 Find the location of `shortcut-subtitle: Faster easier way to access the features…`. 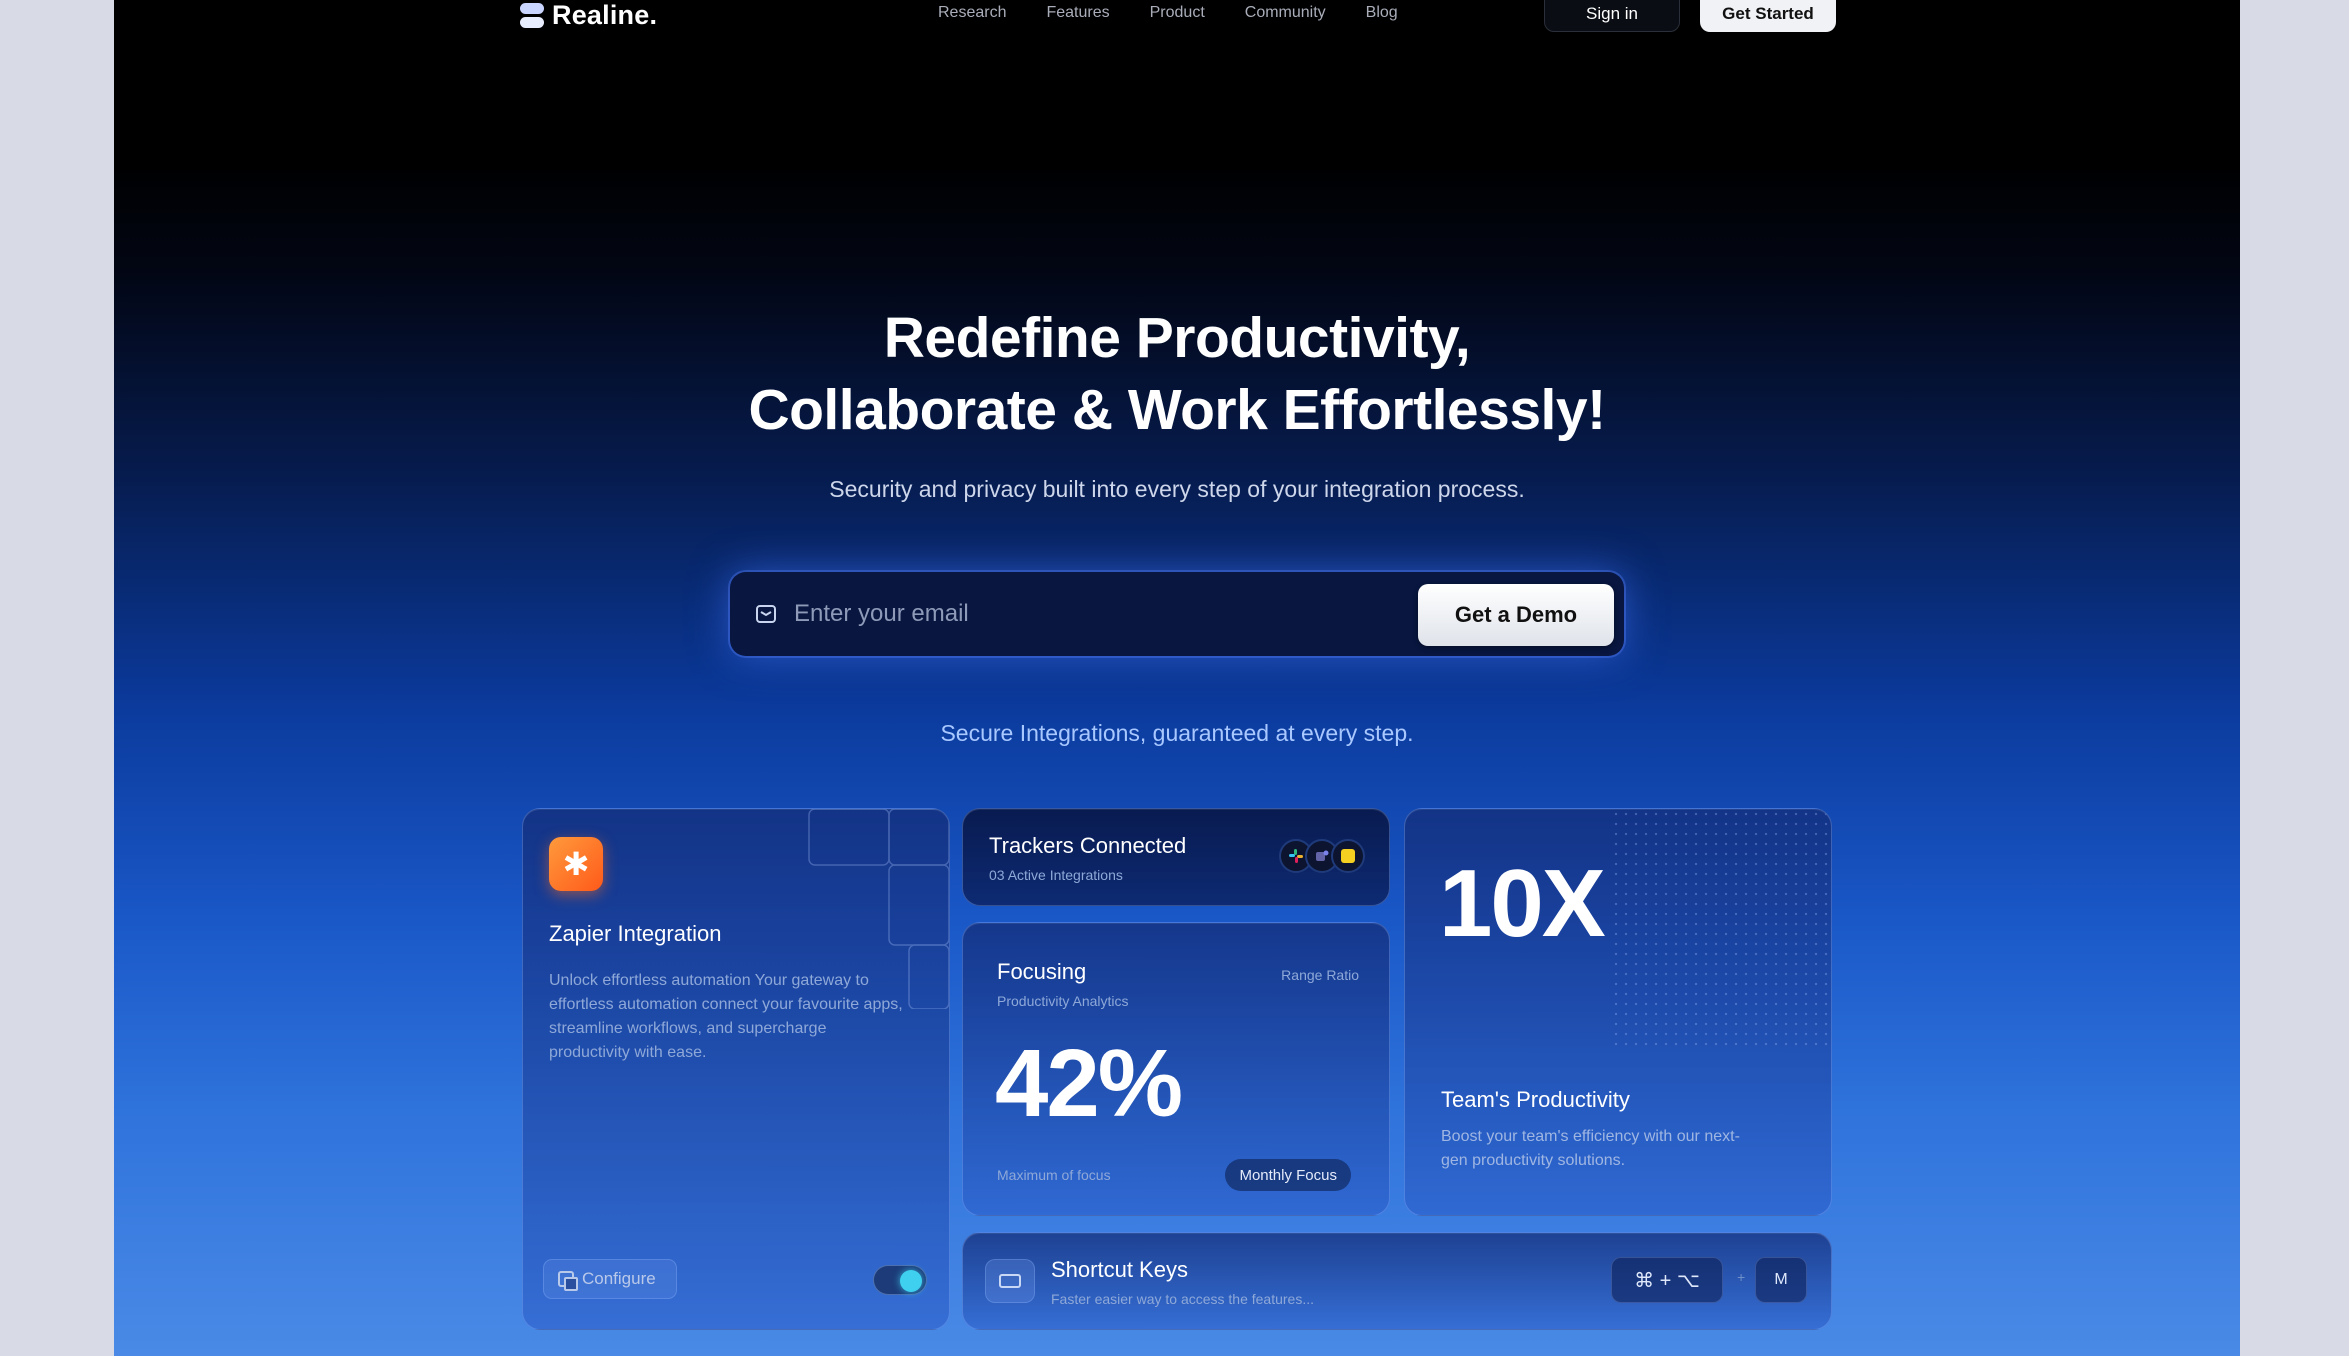

shortcut-subtitle: Faster easier way to access the features… is located at coordinates (1183, 1299).